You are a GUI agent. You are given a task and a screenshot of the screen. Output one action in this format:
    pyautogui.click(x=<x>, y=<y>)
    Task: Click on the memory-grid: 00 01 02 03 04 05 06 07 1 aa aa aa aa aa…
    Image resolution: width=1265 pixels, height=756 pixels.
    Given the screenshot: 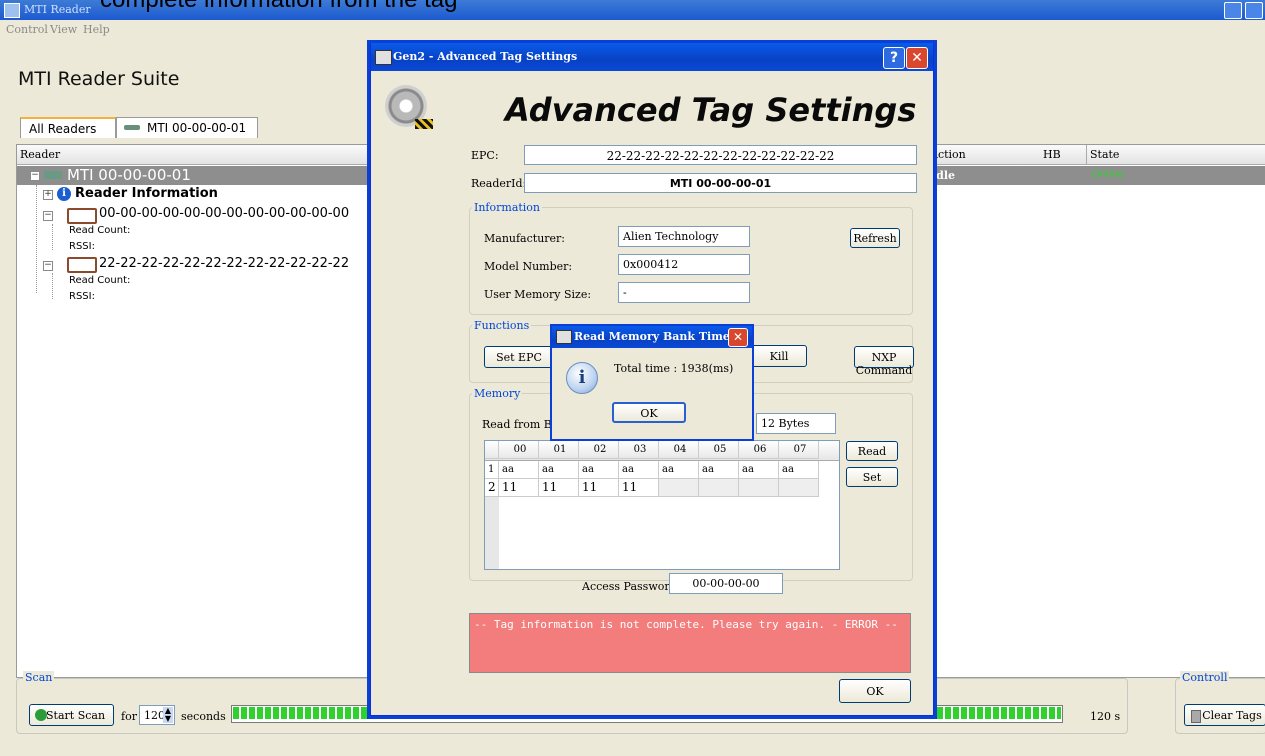 What is the action you would take?
    pyautogui.click(x=662, y=505)
    